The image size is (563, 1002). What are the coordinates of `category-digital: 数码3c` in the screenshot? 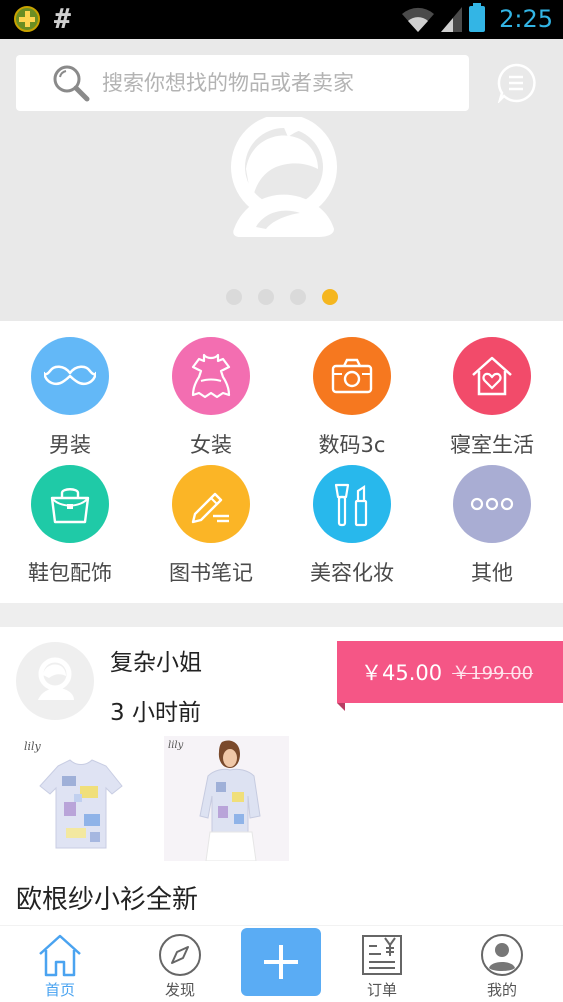 It's located at (352, 398).